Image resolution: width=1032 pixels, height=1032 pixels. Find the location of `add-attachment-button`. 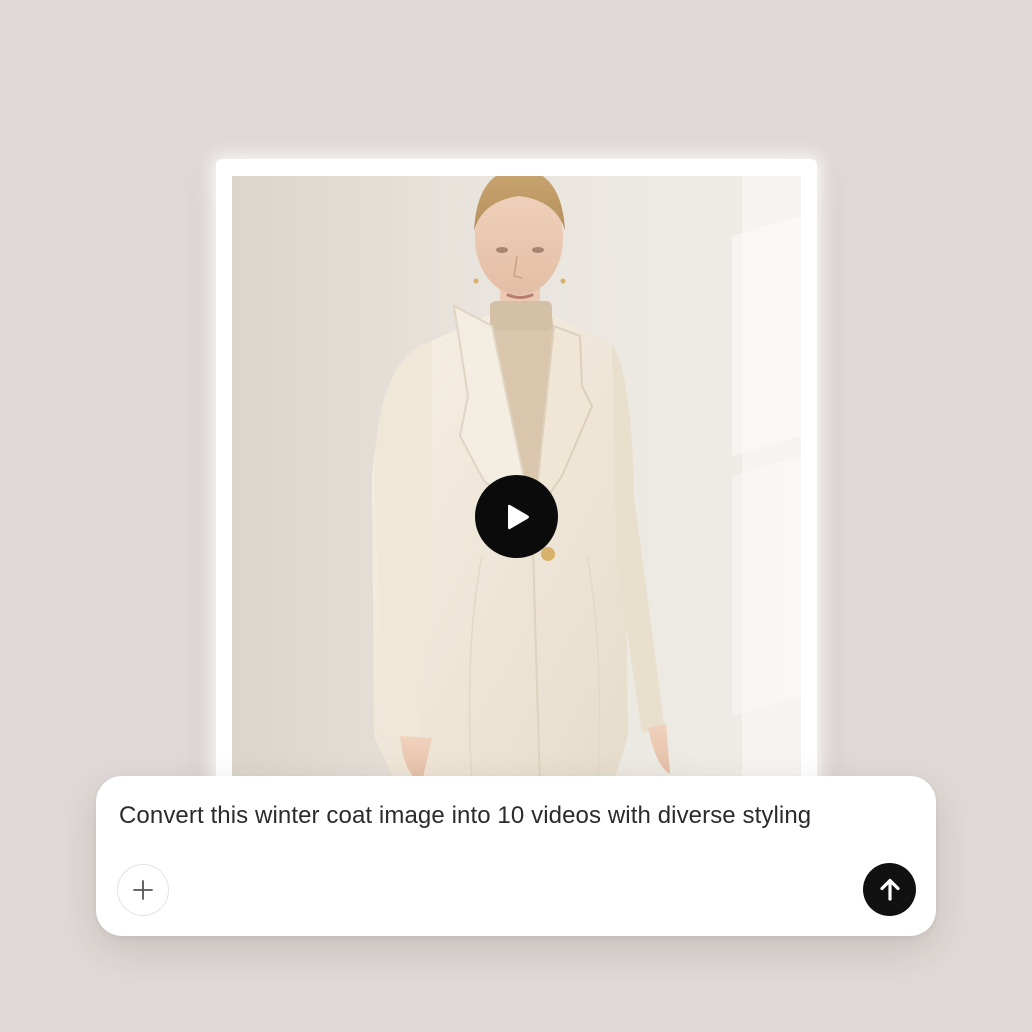

add-attachment-button is located at coordinates (143, 890).